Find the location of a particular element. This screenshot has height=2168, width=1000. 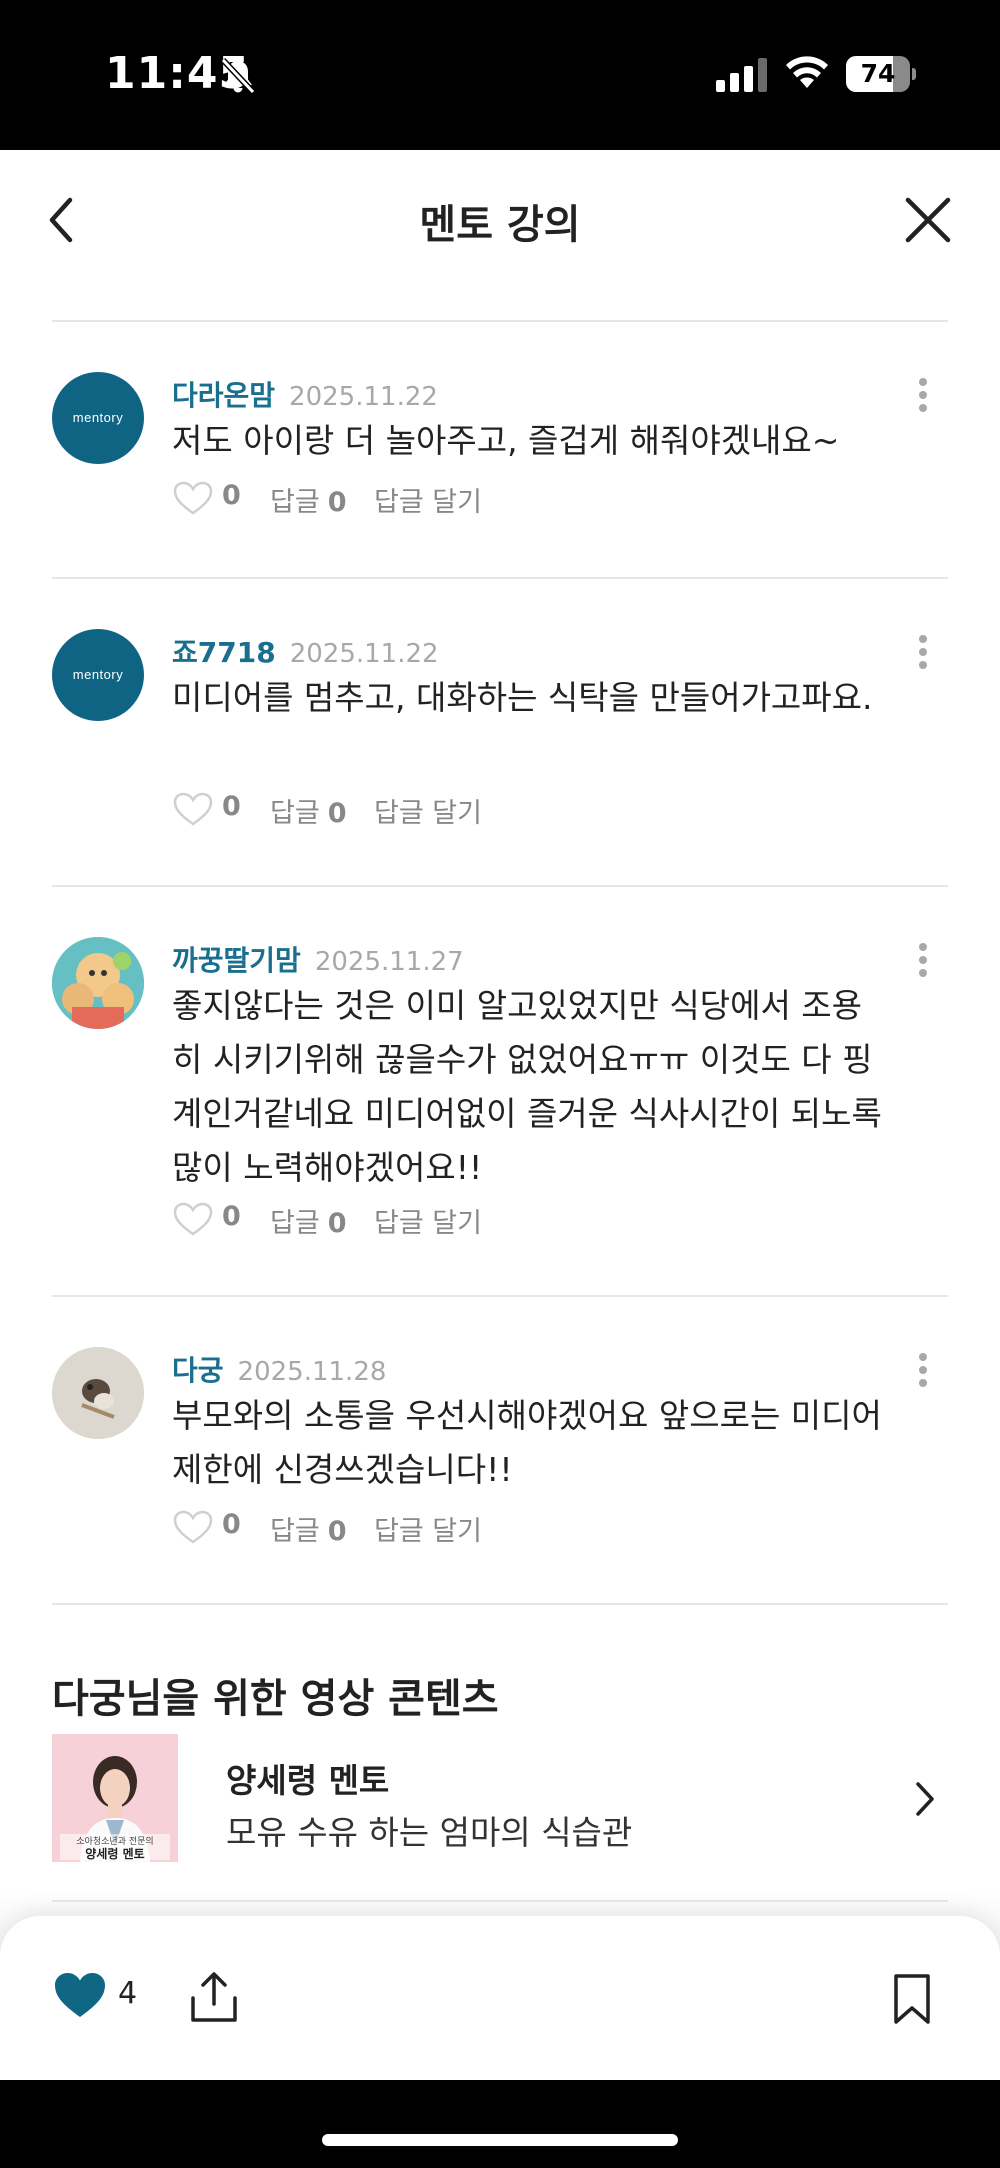

bottom-action-bar is located at coordinates (500, 1998).